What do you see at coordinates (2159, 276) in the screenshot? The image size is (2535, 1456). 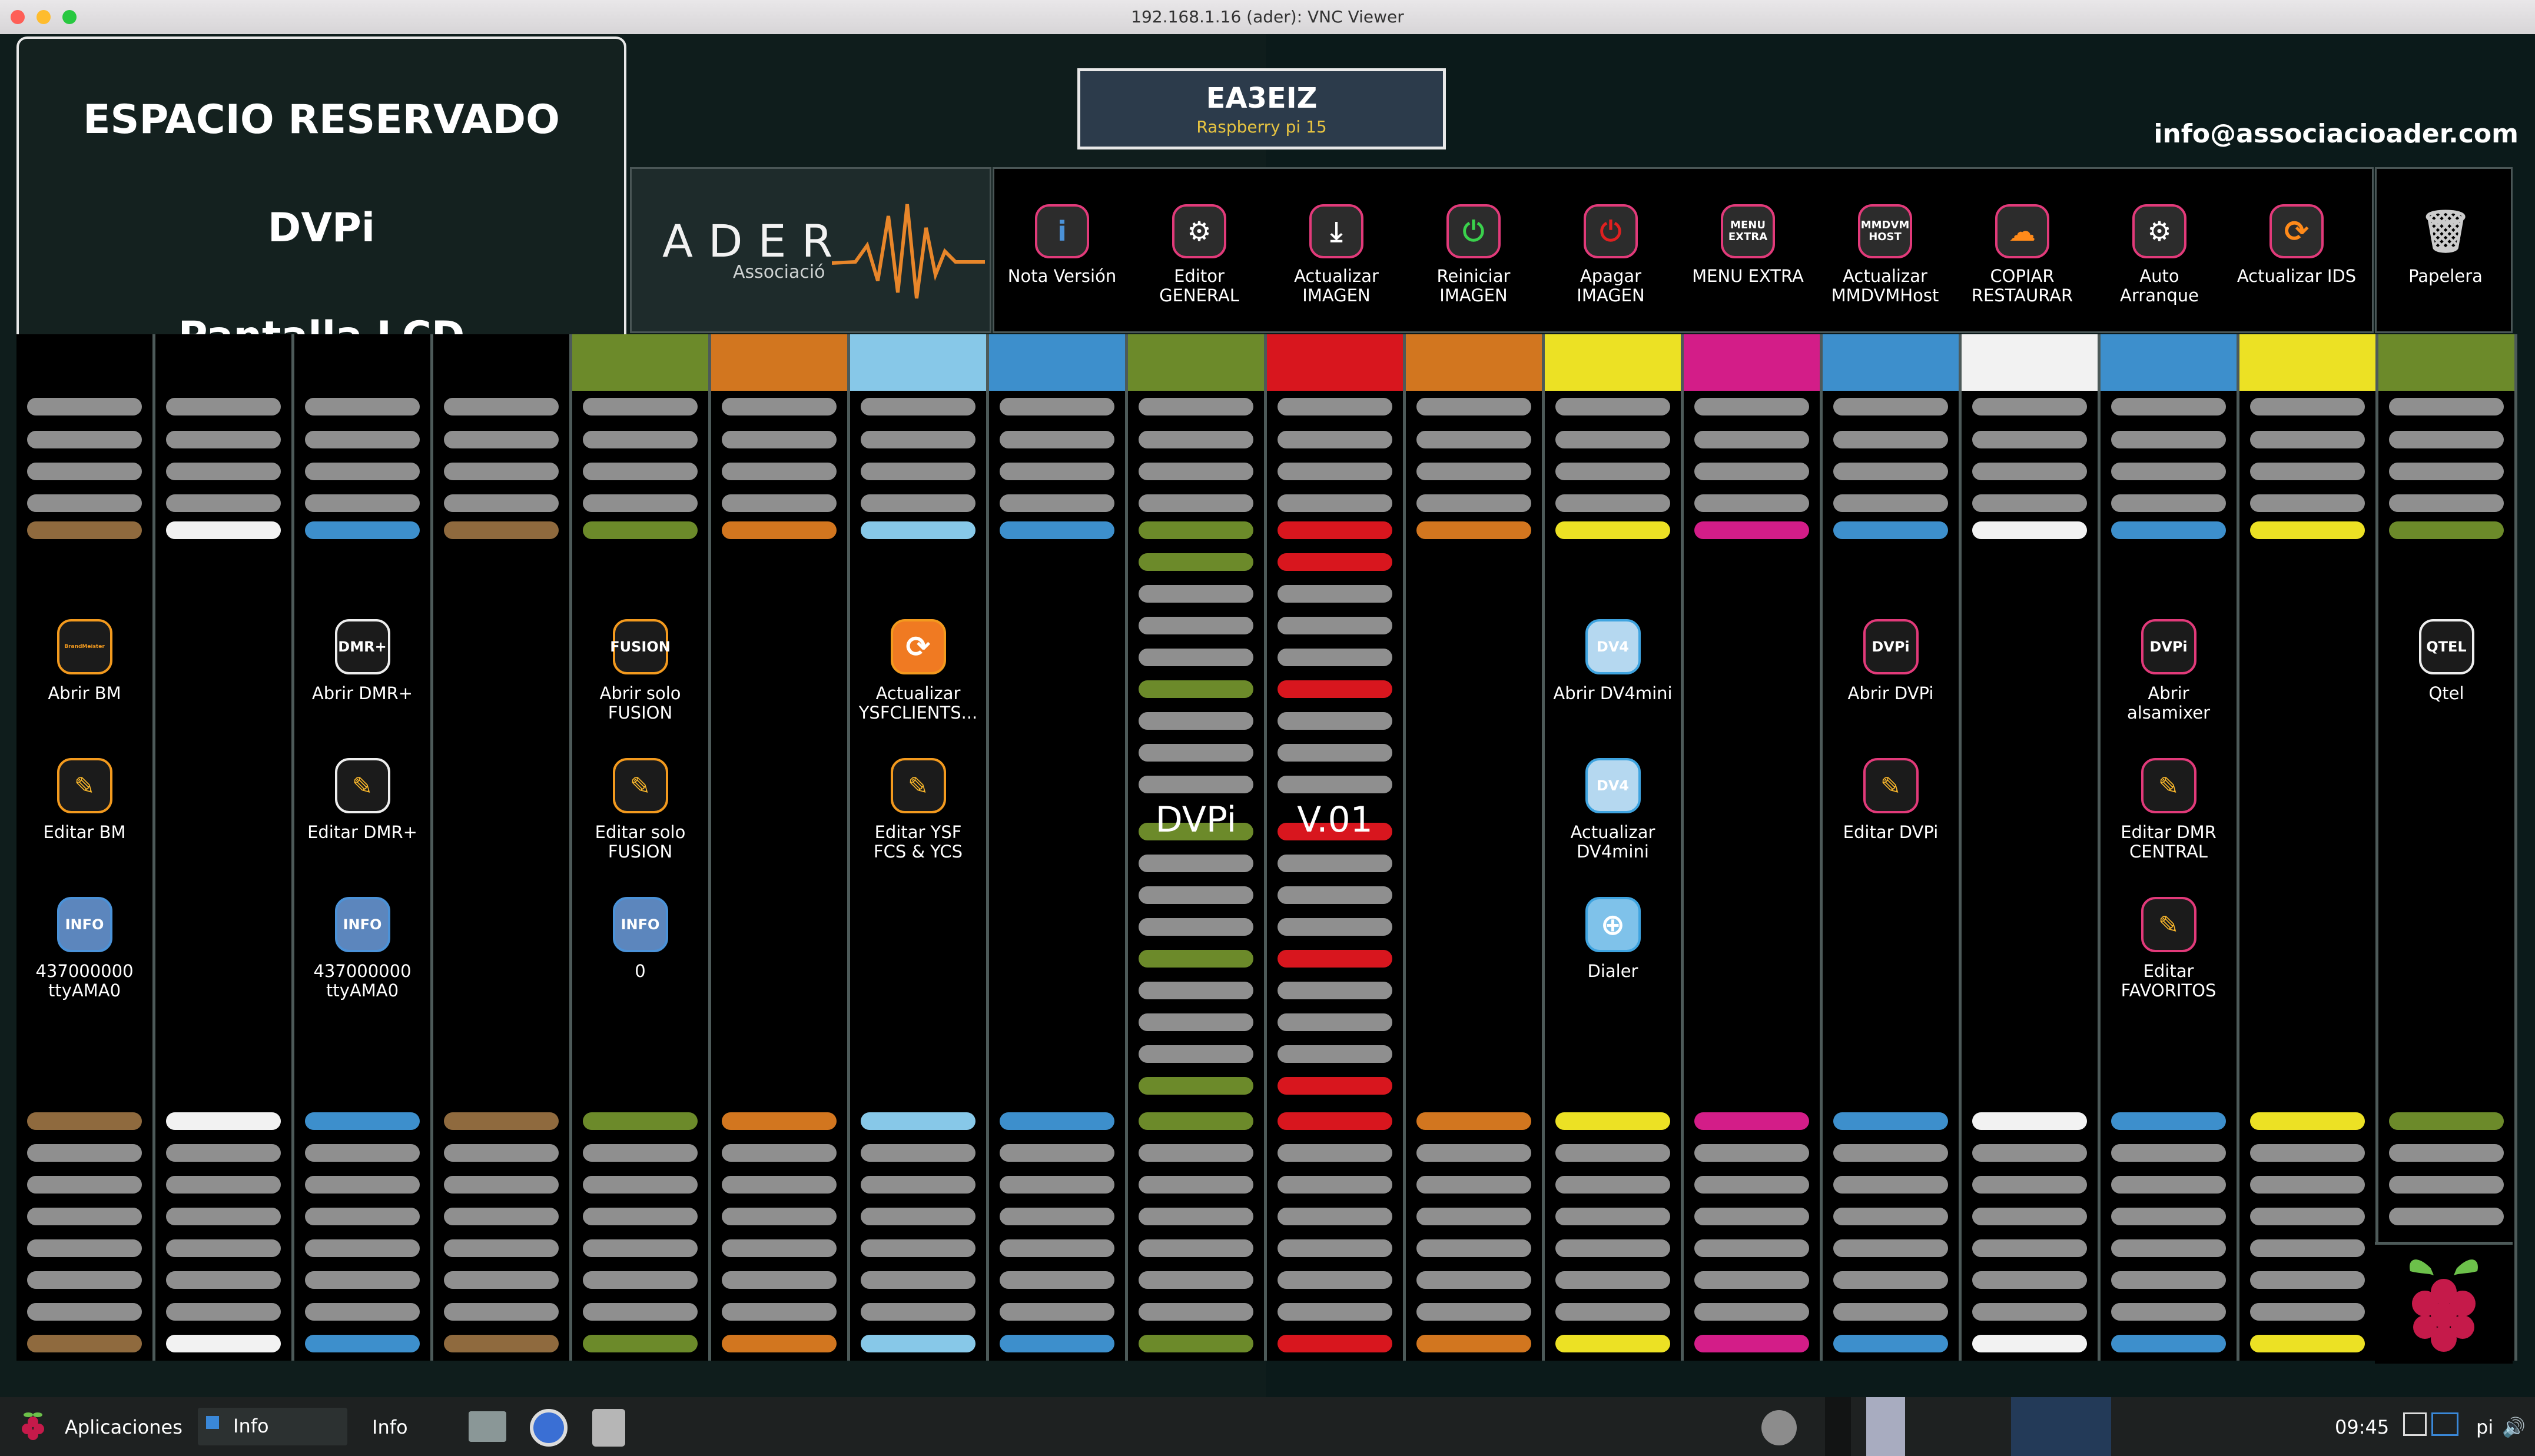 I see `toolbar-label: Auto` at bounding box center [2159, 276].